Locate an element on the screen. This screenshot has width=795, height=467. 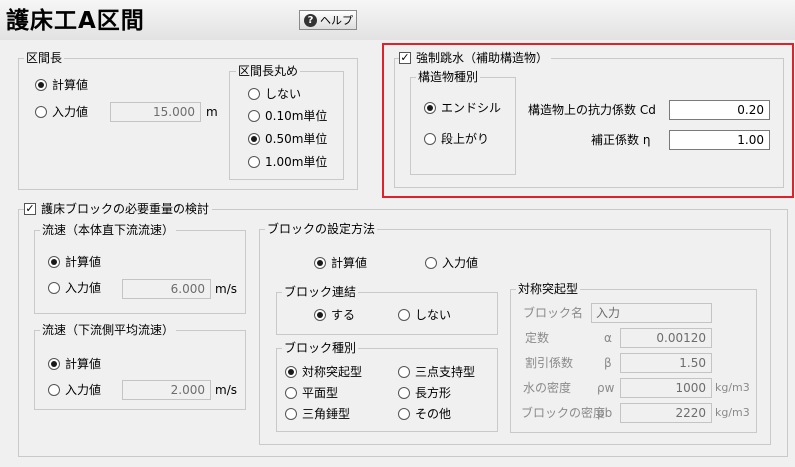
section-length-input: 15.000 is located at coordinates (155, 112).